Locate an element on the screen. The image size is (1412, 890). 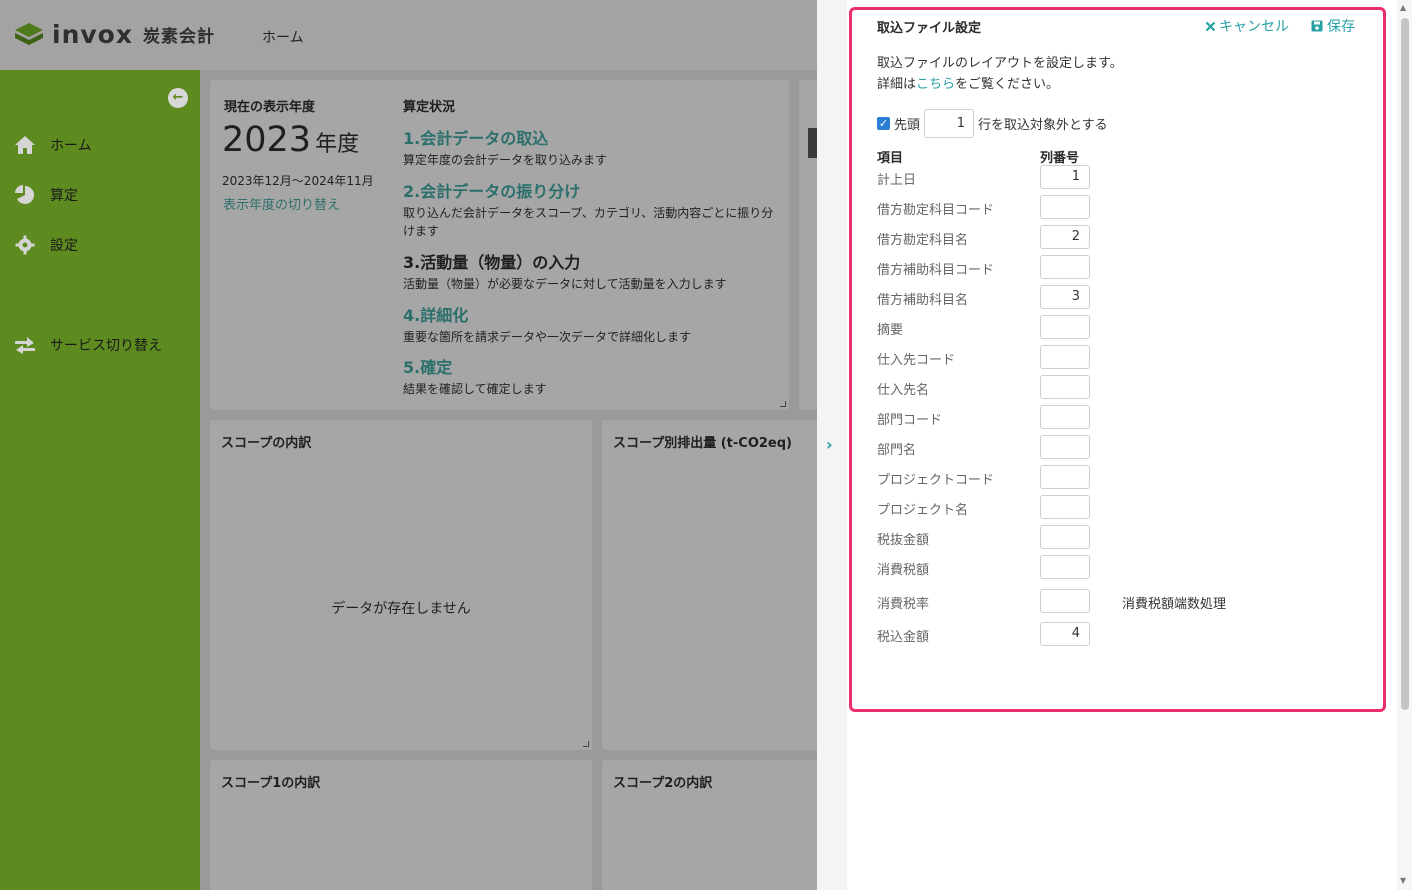
scope-breakdown-title: スコープの内訳 is located at coordinates (266, 443).